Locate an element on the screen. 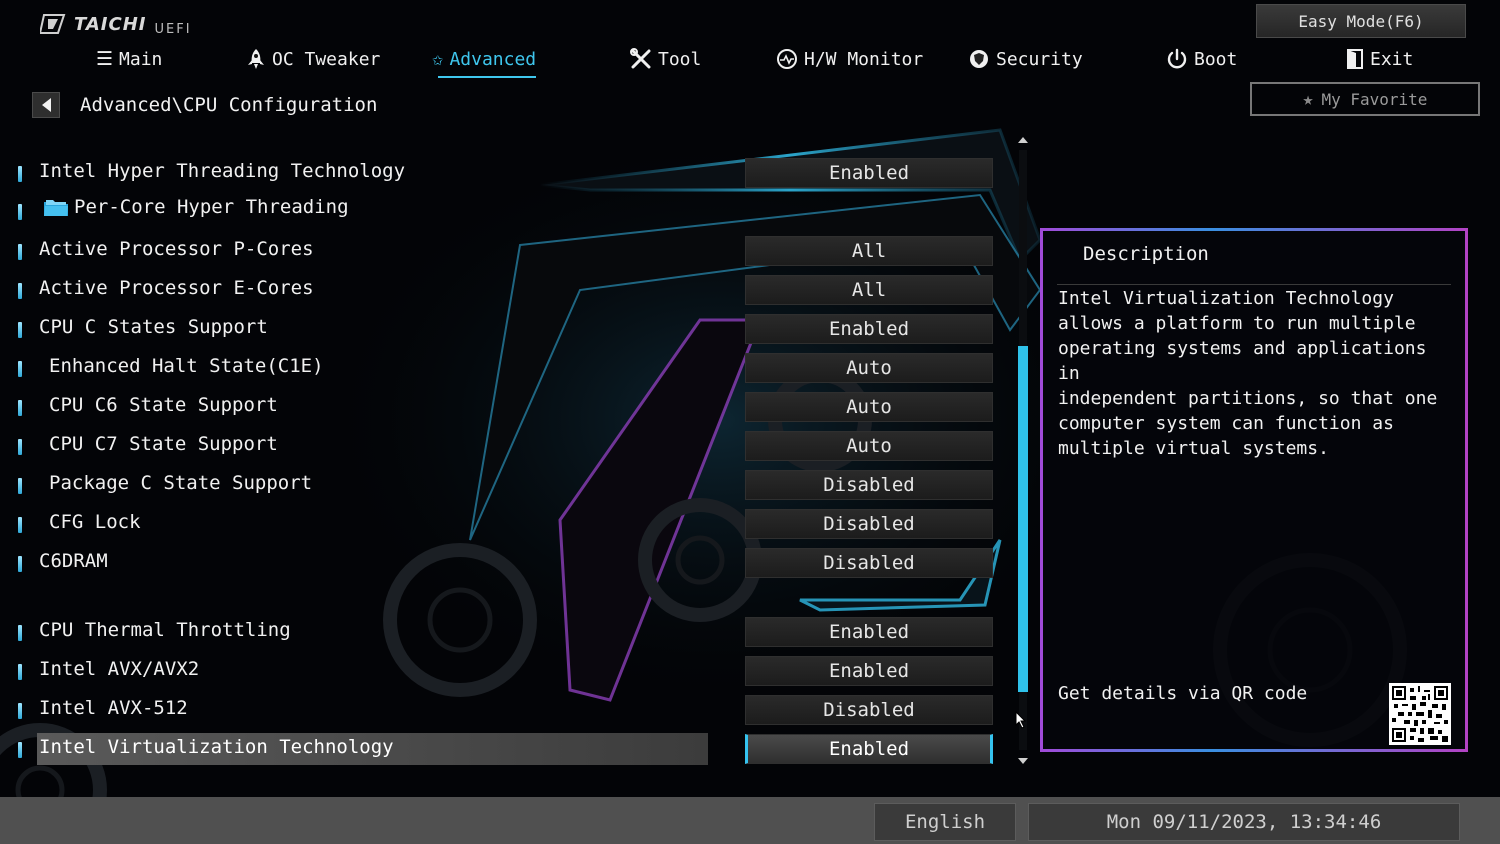  setting-cfg-lock: CFG Lock Disabled is located at coordinates (509, 524).